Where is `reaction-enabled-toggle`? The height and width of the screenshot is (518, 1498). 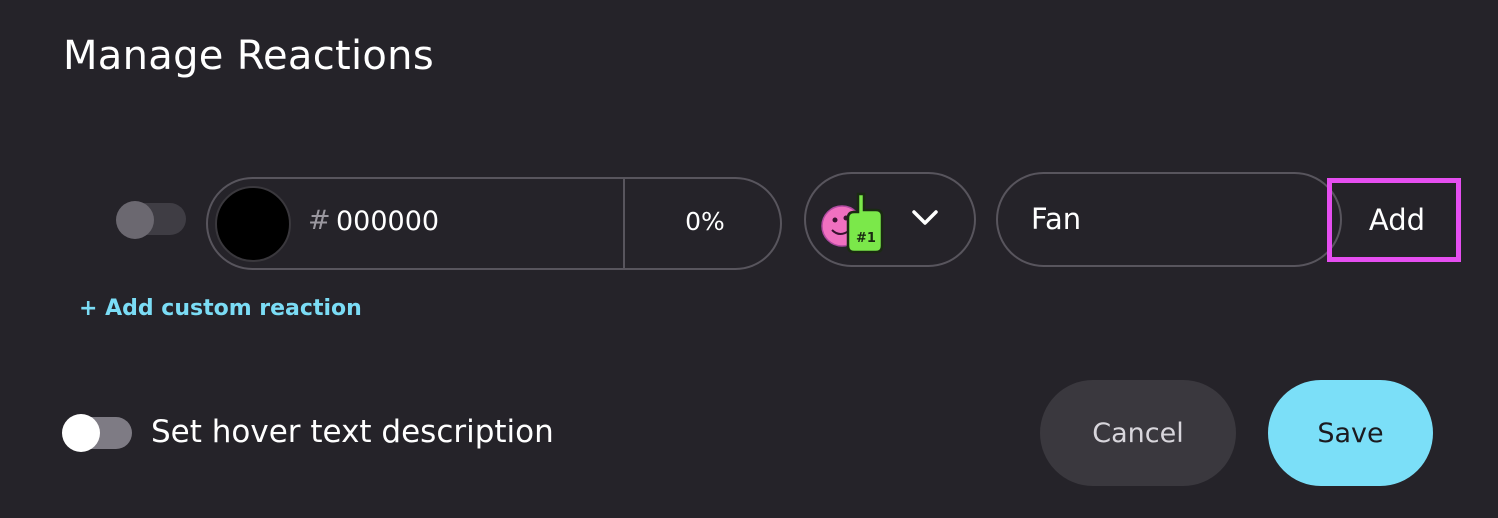
reaction-enabled-toggle is located at coordinates (151, 220).